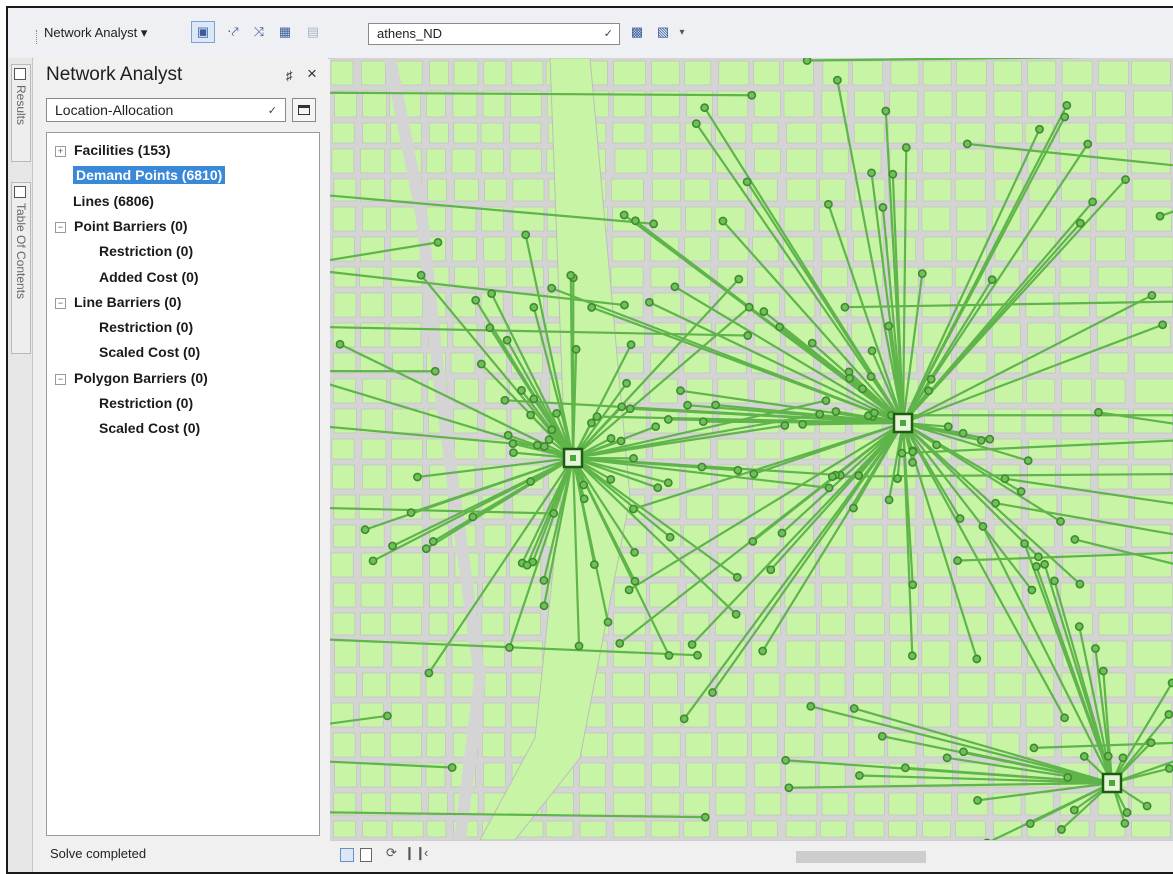 This screenshot has width=1173, height=874. I want to click on time-window-icon: ▧, so click(663, 32).